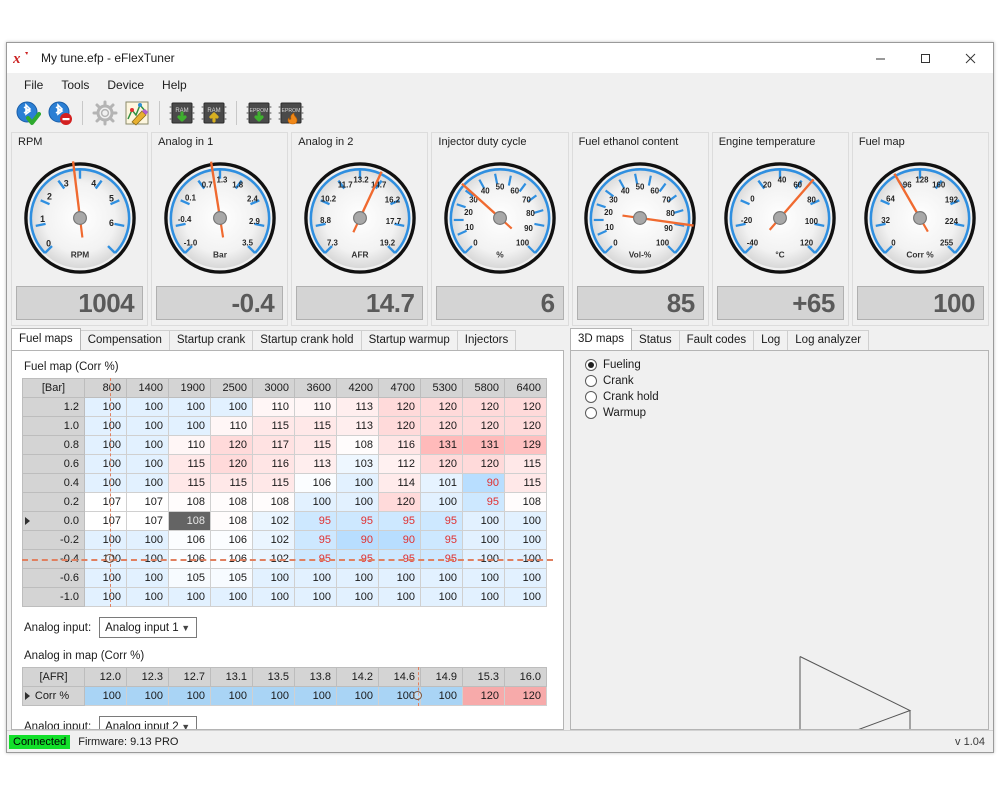 The height and width of the screenshot is (800, 1000). Describe the element at coordinates (105, 113) in the screenshot. I see `gear-icon` at that location.